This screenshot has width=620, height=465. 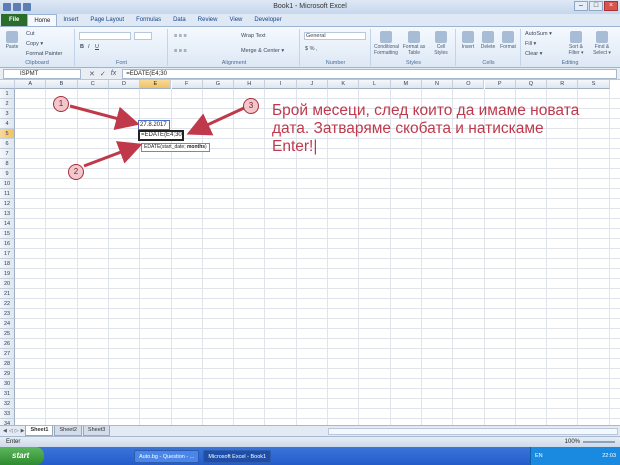 What do you see at coordinates (179, 20) in the screenshot?
I see `tab-data: Data` at bounding box center [179, 20].